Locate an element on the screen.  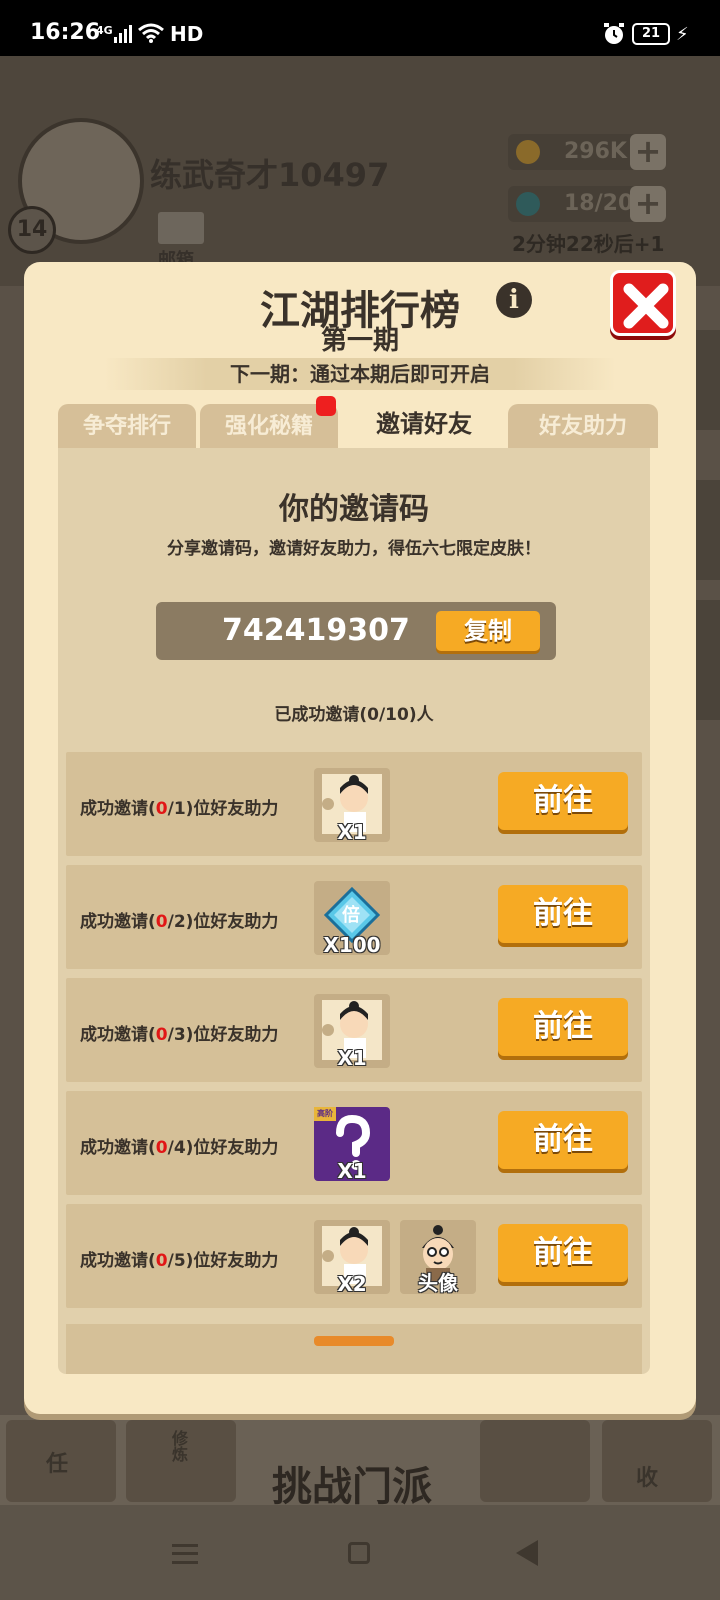
next-period-banner: 下一期：通过本期后即可开启 is located at coordinates (360, 374).